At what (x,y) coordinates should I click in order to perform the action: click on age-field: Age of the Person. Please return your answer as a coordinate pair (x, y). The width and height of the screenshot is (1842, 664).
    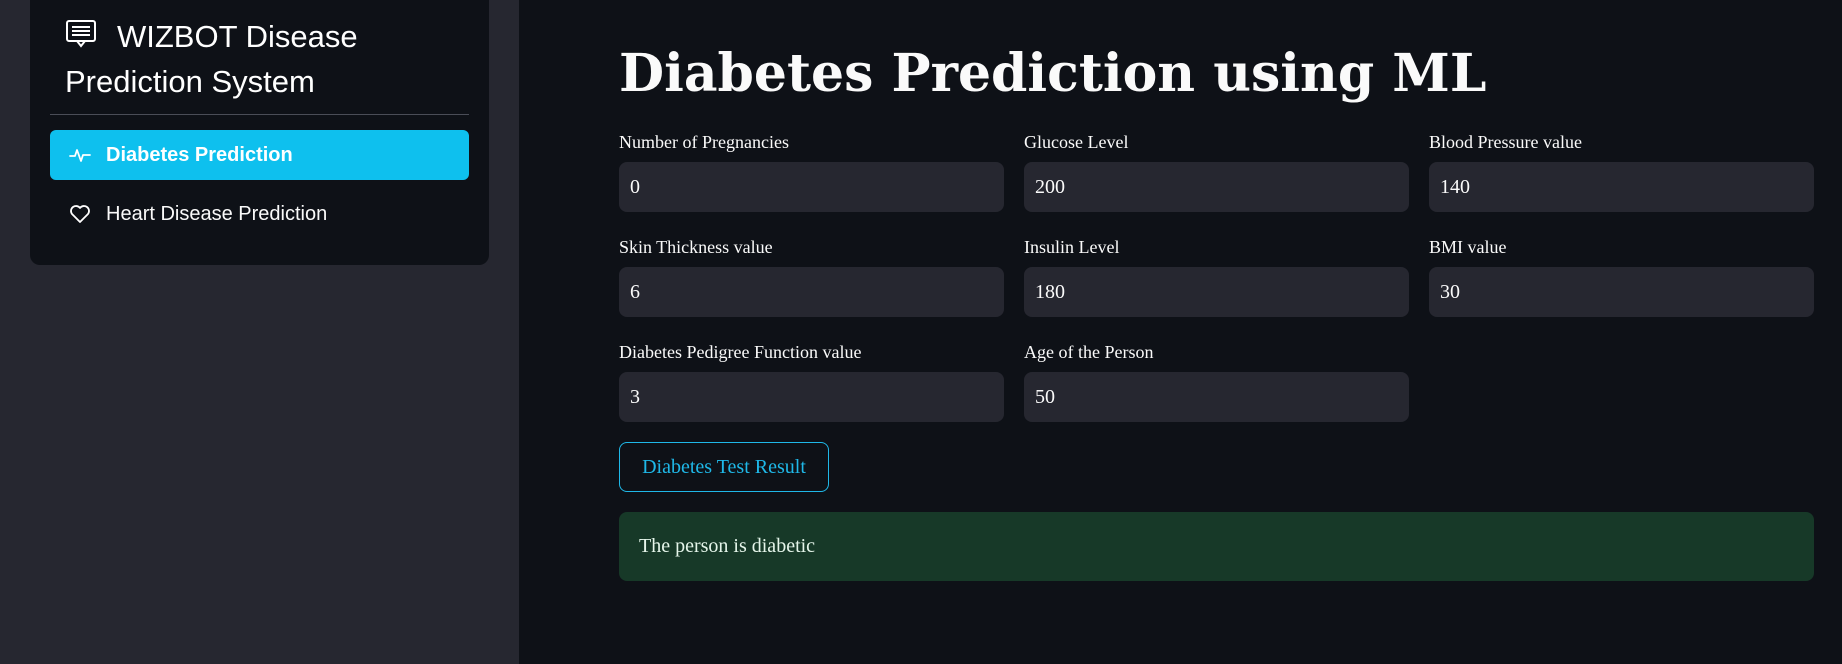
    Looking at the image, I should click on (1216, 381).